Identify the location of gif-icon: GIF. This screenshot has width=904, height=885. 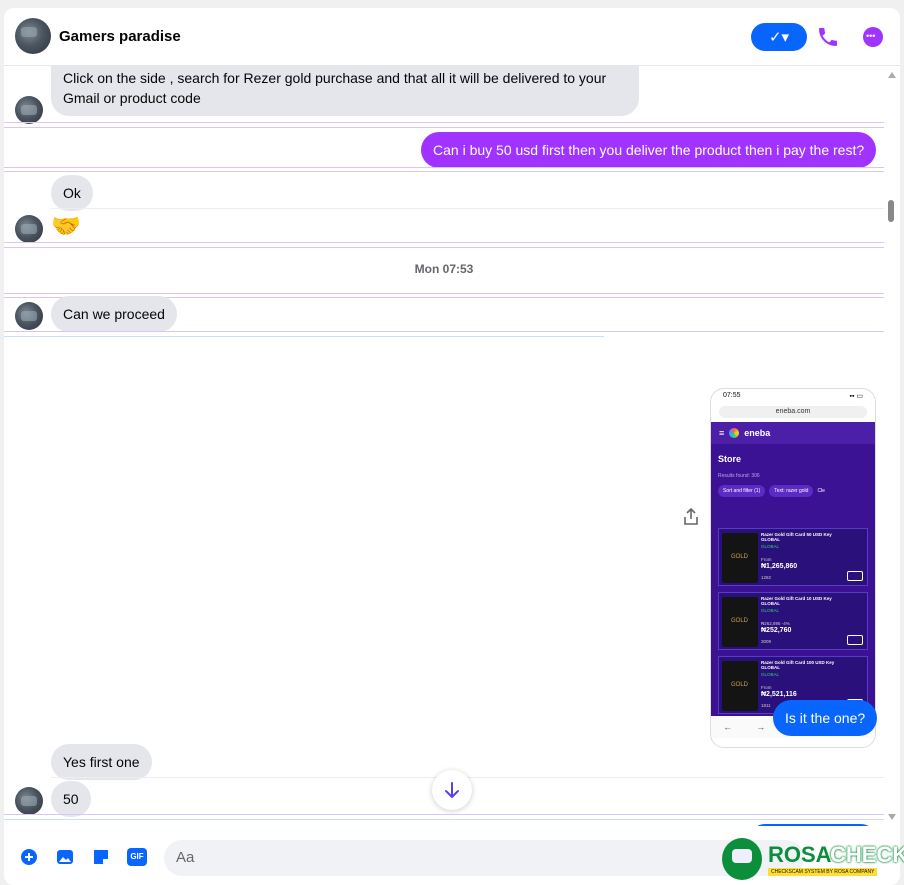
(137, 857).